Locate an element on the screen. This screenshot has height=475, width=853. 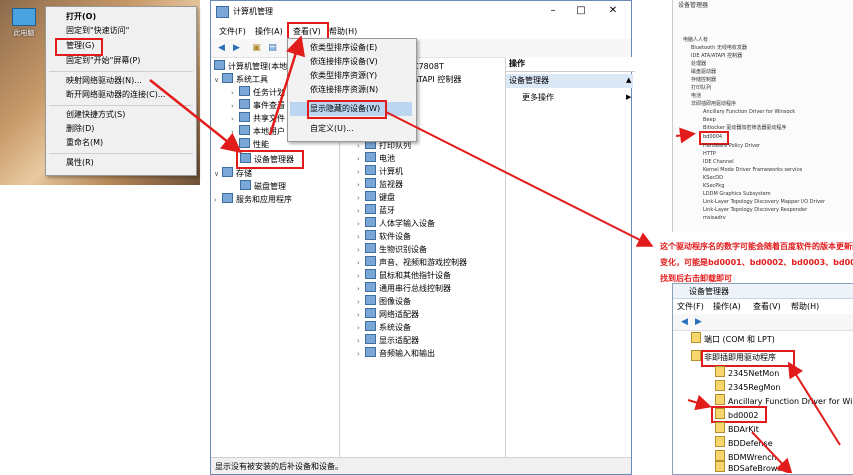
inset-row-bddefense: BDDefense is located at coordinates (744, 442).